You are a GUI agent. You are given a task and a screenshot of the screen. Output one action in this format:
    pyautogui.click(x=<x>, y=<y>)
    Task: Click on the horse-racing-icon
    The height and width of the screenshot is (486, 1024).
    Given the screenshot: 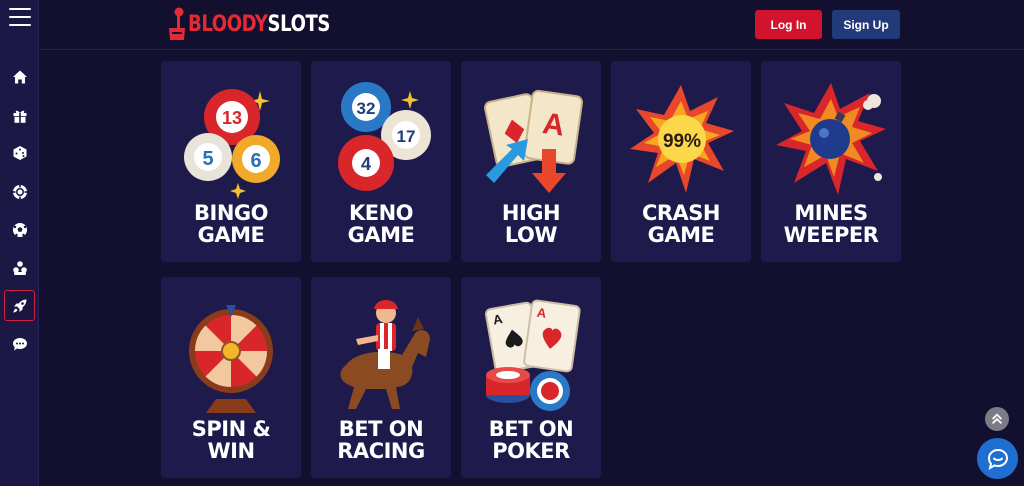 What is the action you would take?
    pyautogui.click(x=385, y=354)
    